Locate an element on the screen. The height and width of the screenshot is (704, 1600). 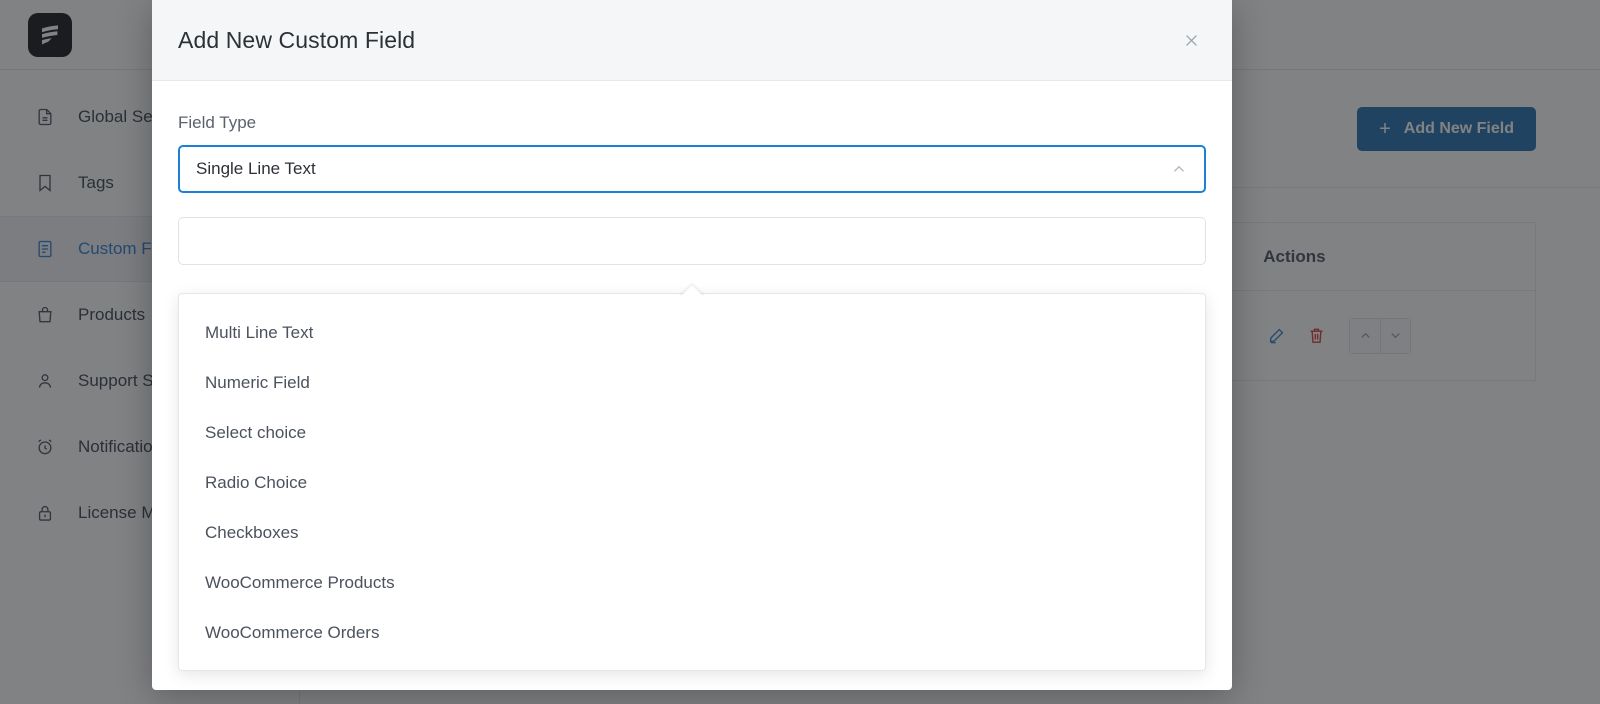
dropdown-option-numeric-field: Numeric Field is located at coordinates (692, 383).